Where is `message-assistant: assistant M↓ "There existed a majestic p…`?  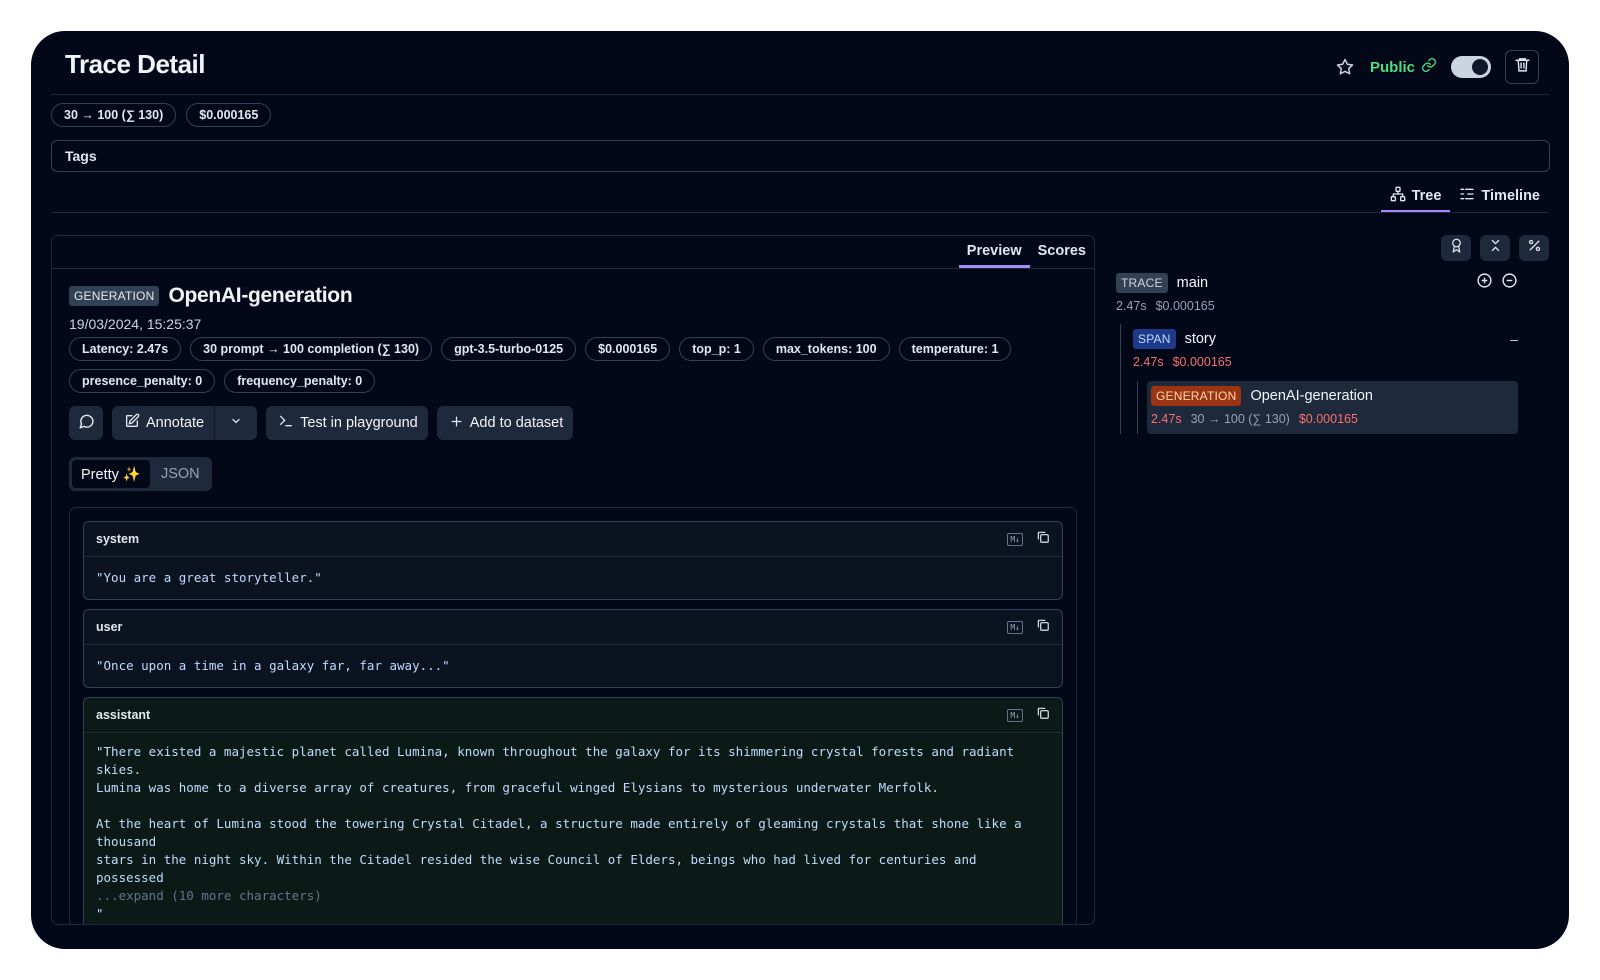 message-assistant: assistant M↓ "There existed a majestic p… is located at coordinates (573, 810).